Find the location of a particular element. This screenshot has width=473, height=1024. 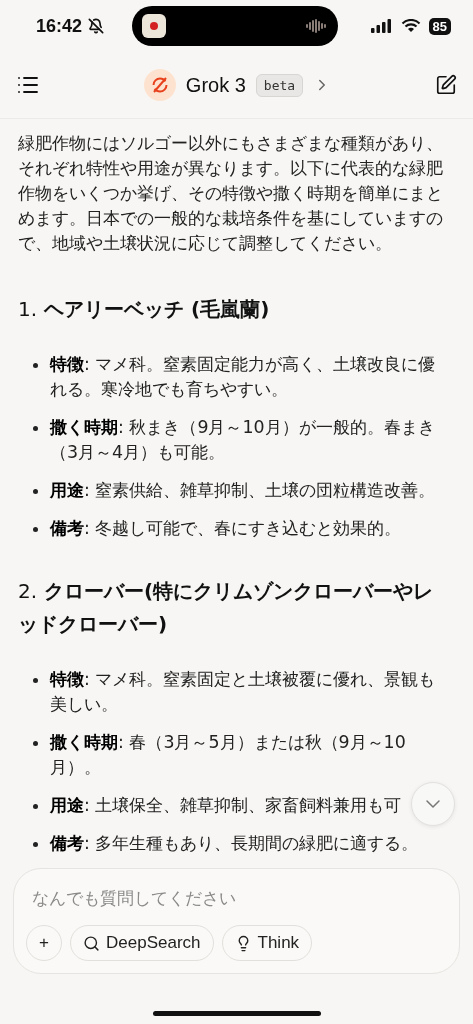

message-input: なんでも質問してください is located at coordinates (236, 899).